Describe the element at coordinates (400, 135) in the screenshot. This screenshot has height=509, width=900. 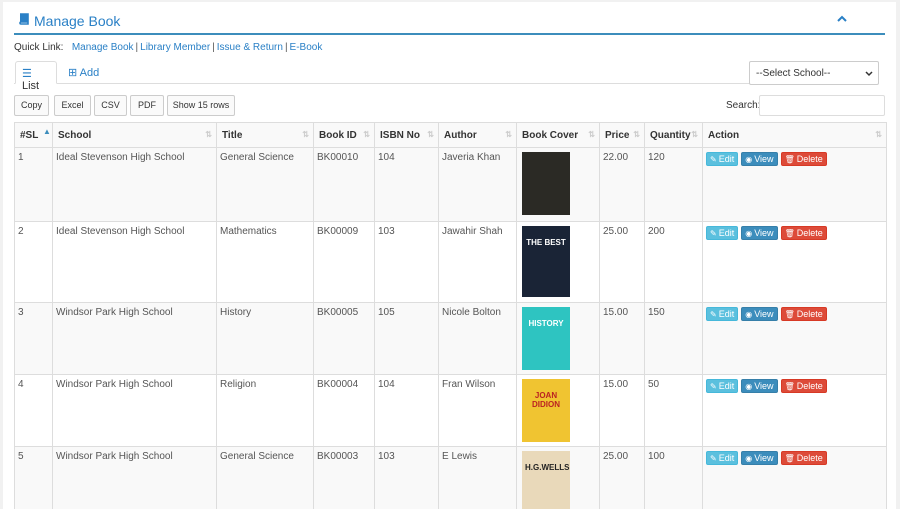
I see `header-isbn-label: ISBN No` at that location.